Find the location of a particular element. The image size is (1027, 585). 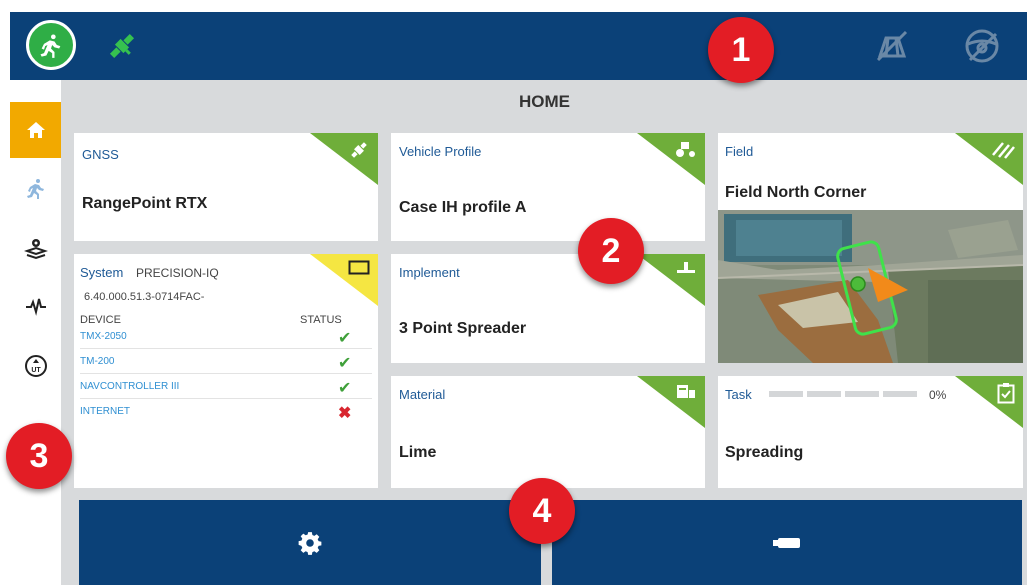

sidebar-item-home is located at coordinates (35, 130).